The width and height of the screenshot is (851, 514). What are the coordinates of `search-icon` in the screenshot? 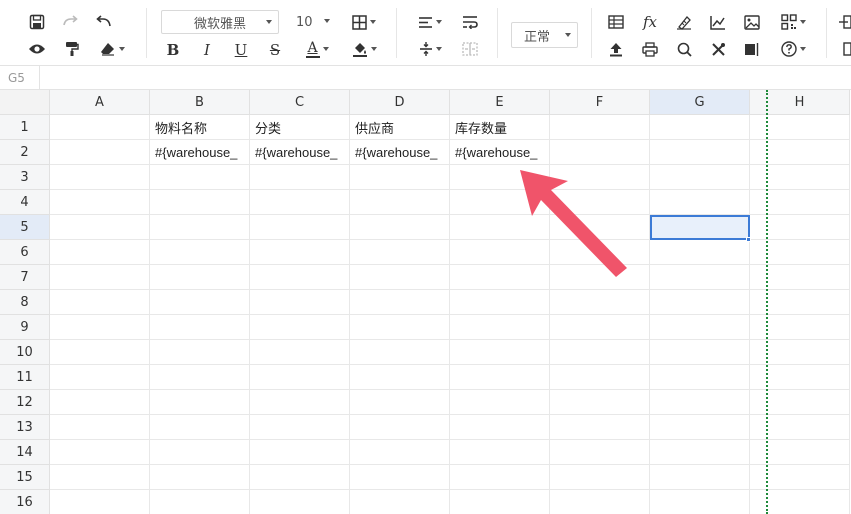 It's located at (684, 49).